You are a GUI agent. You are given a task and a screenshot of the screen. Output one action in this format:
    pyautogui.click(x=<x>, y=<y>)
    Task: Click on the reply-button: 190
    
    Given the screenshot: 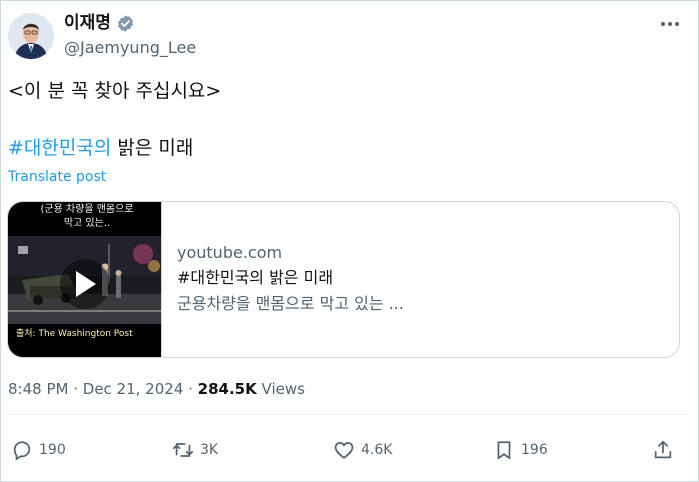 What is the action you would take?
    pyautogui.click(x=38, y=450)
    